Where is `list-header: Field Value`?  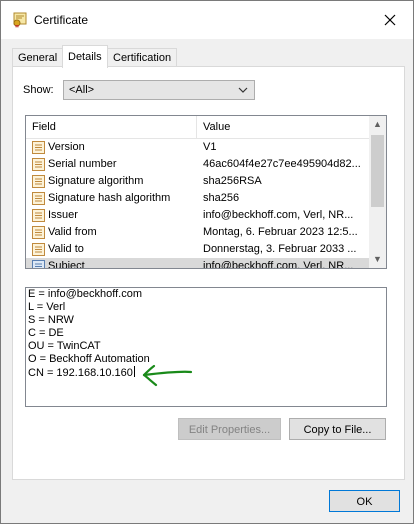 list-header: Field Value is located at coordinates (197, 127).